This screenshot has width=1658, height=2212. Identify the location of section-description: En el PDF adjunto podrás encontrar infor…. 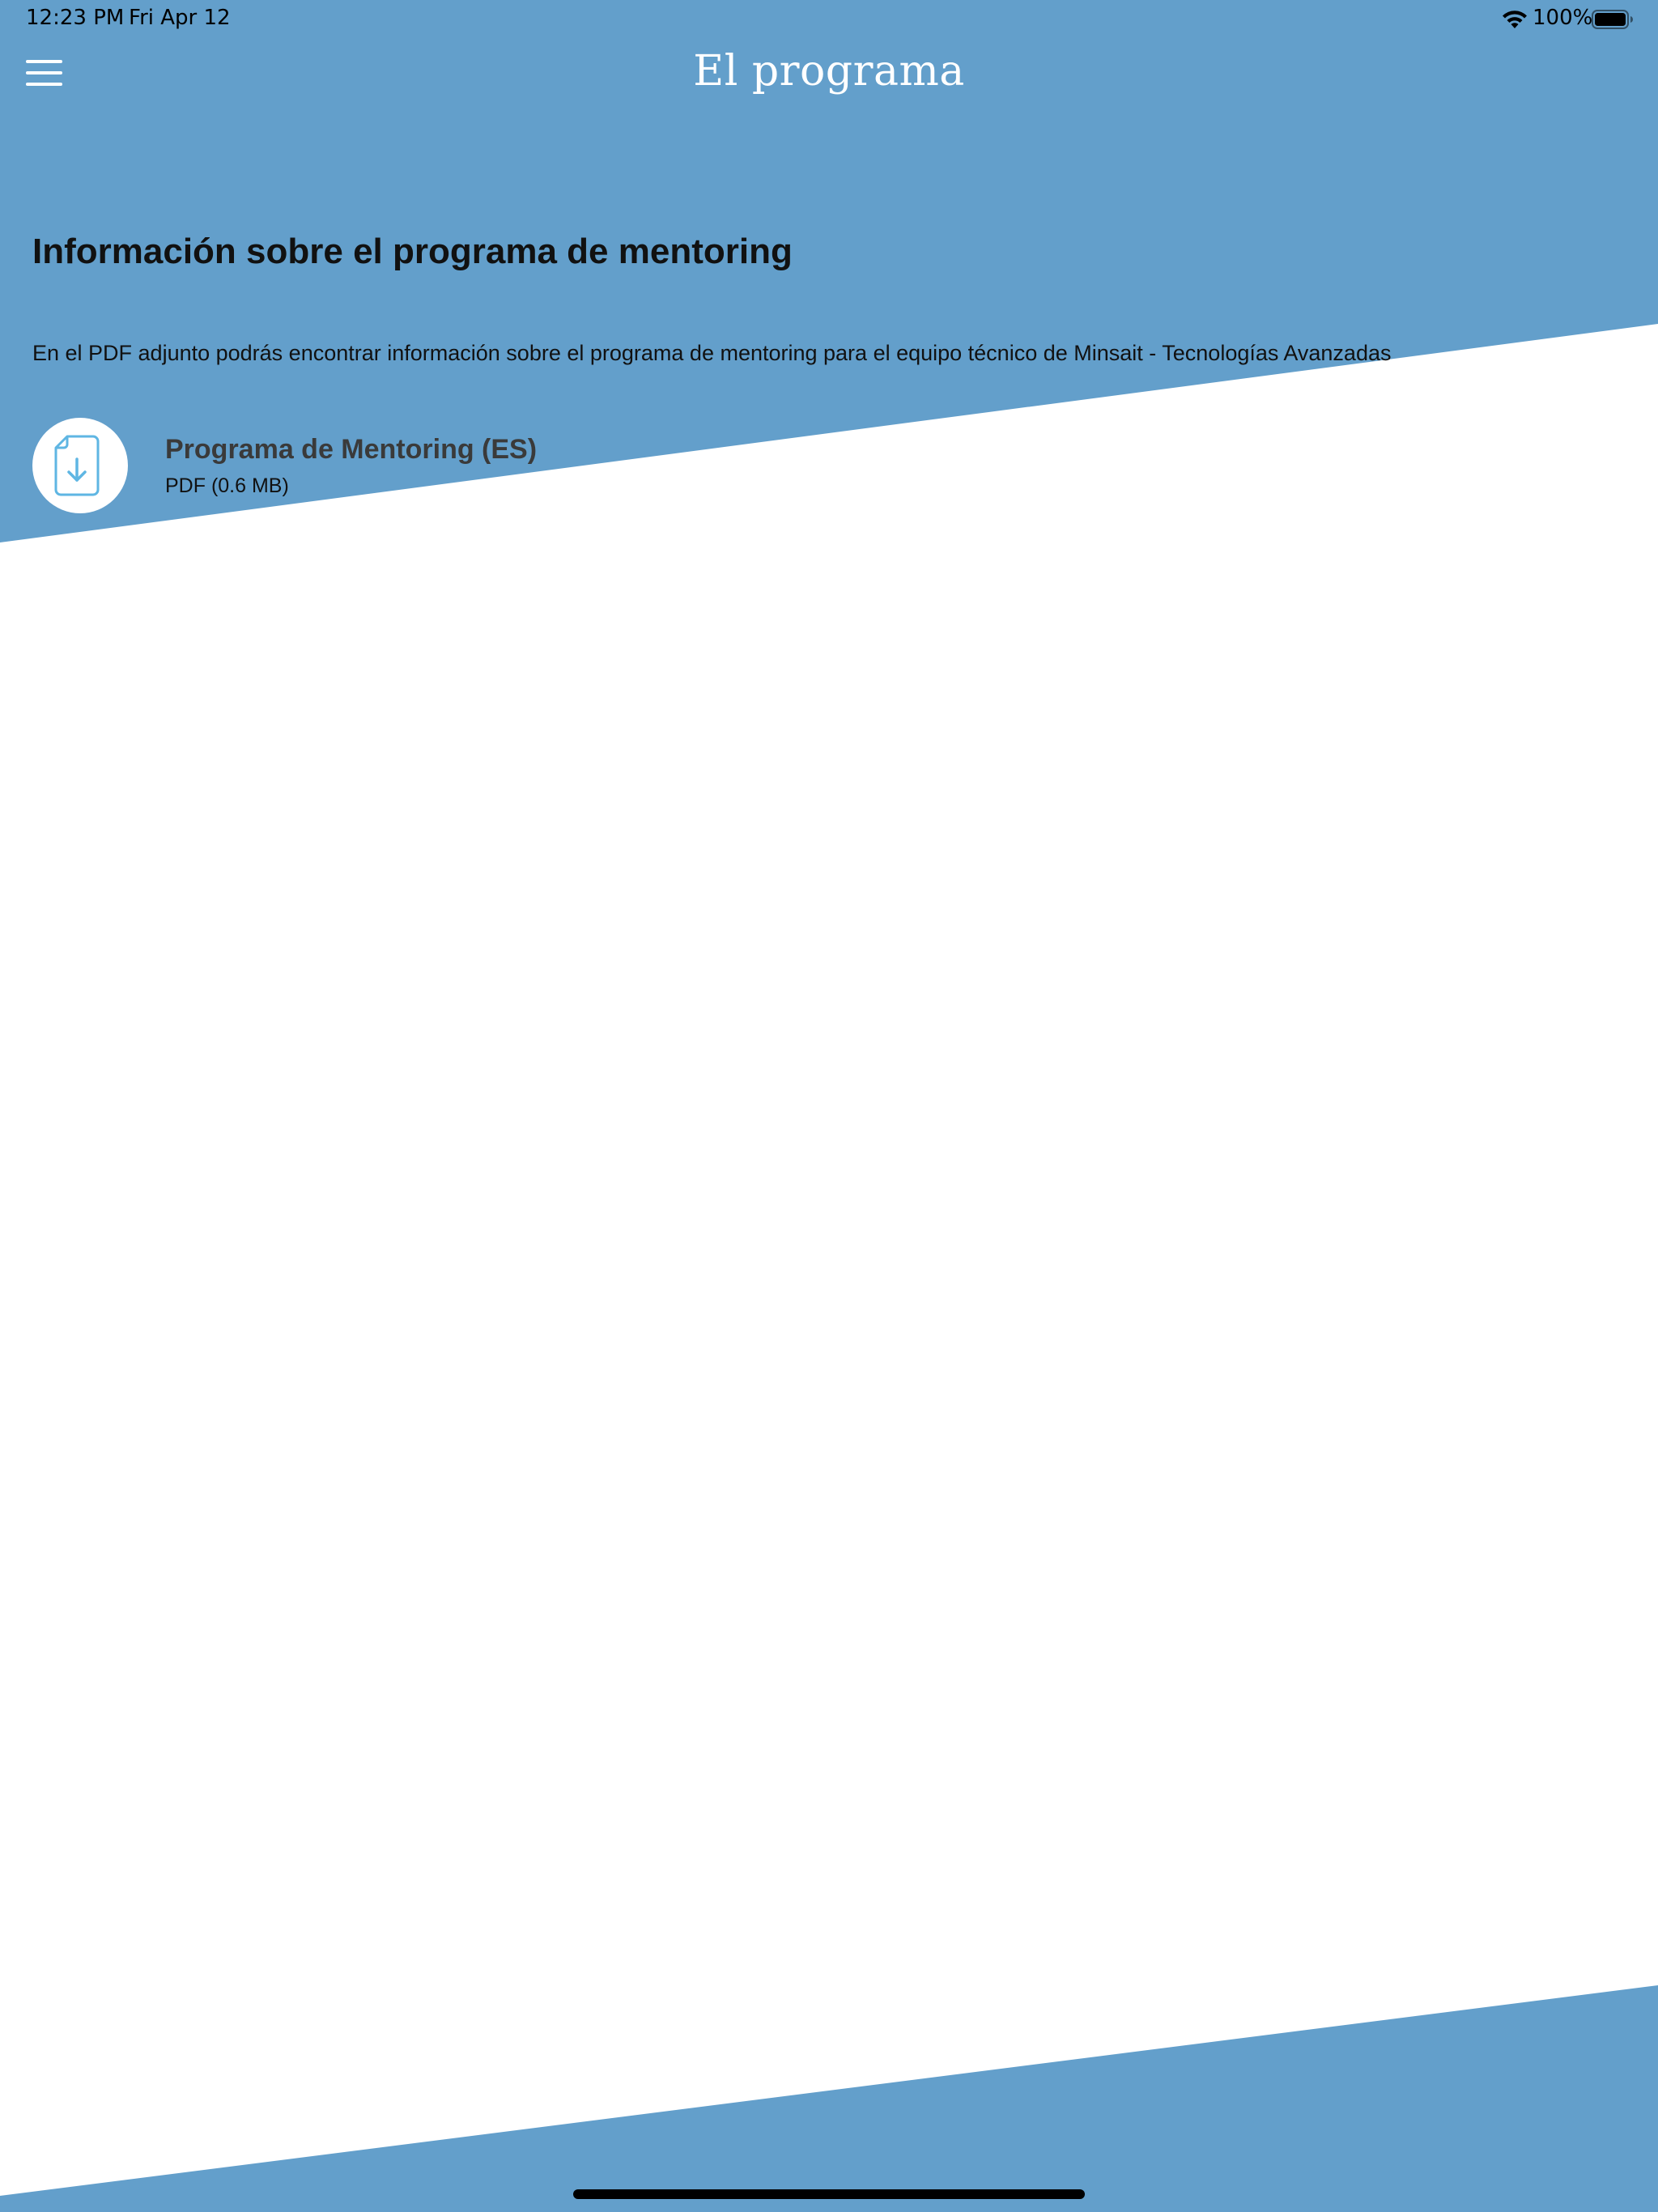
(712, 353).